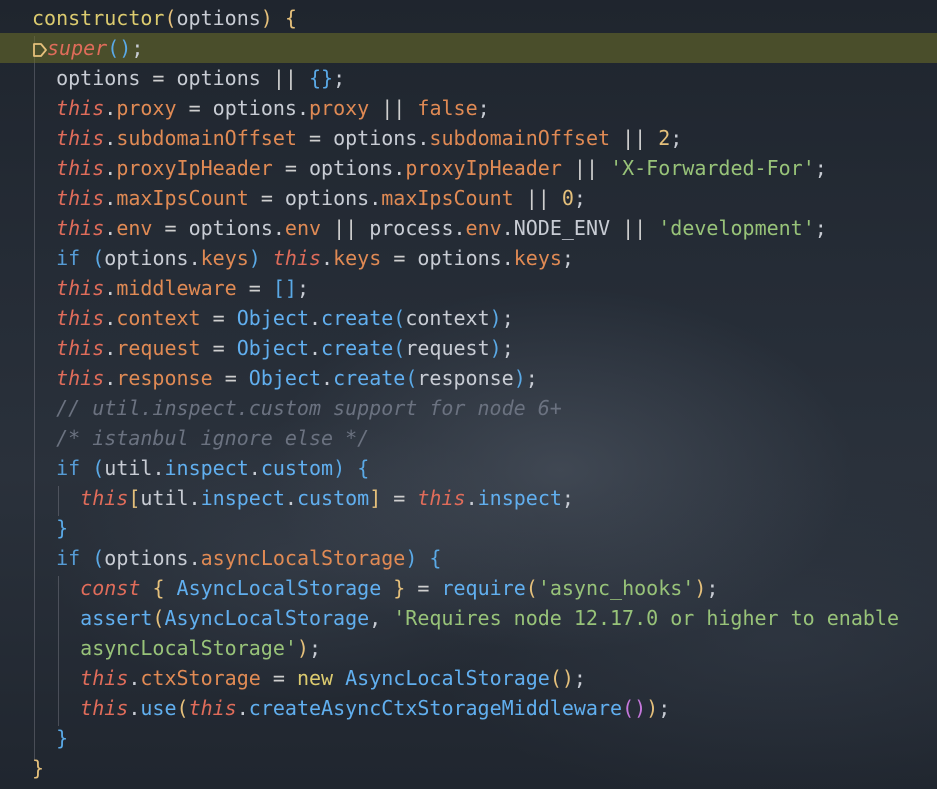 Image resolution: width=937 pixels, height=789 pixels. Describe the element at coordinates (381, 618) in the screenshot. I see `code-token: ,` at that location.